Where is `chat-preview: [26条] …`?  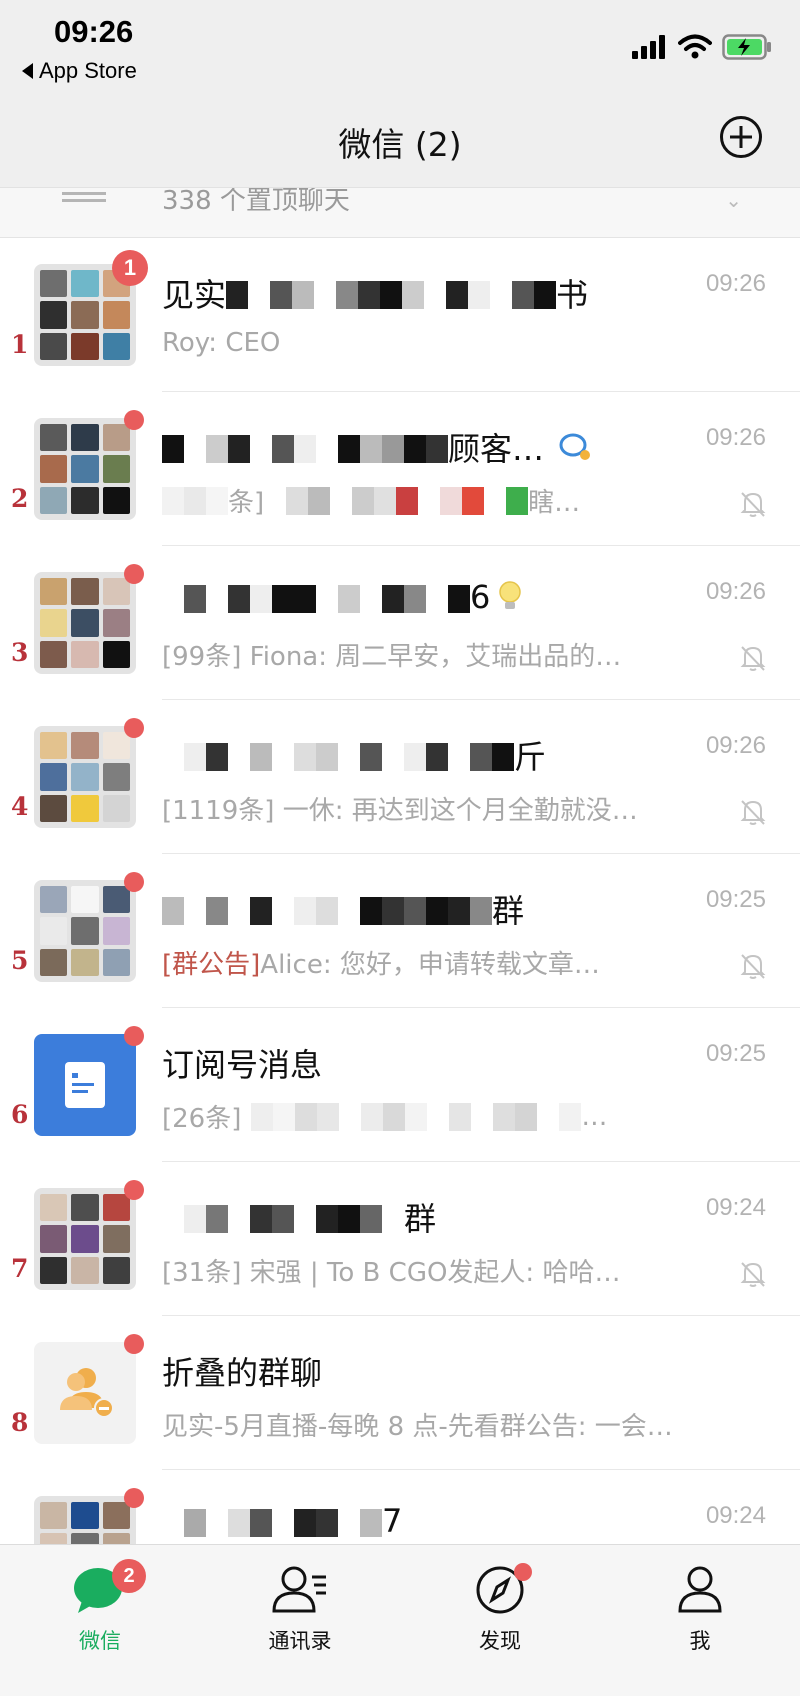
chat-preview: [26条] … is located at coordinates (385, 1118).